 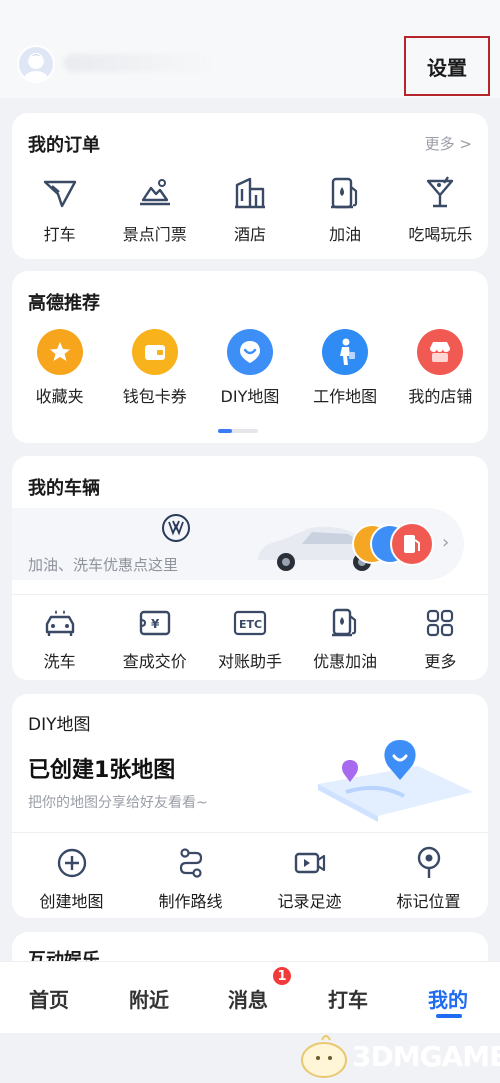 What do you see at coordinates (412, 544) in the screenshot?
I see `gas-station-badge-icon` at bounding box center [412, 544].